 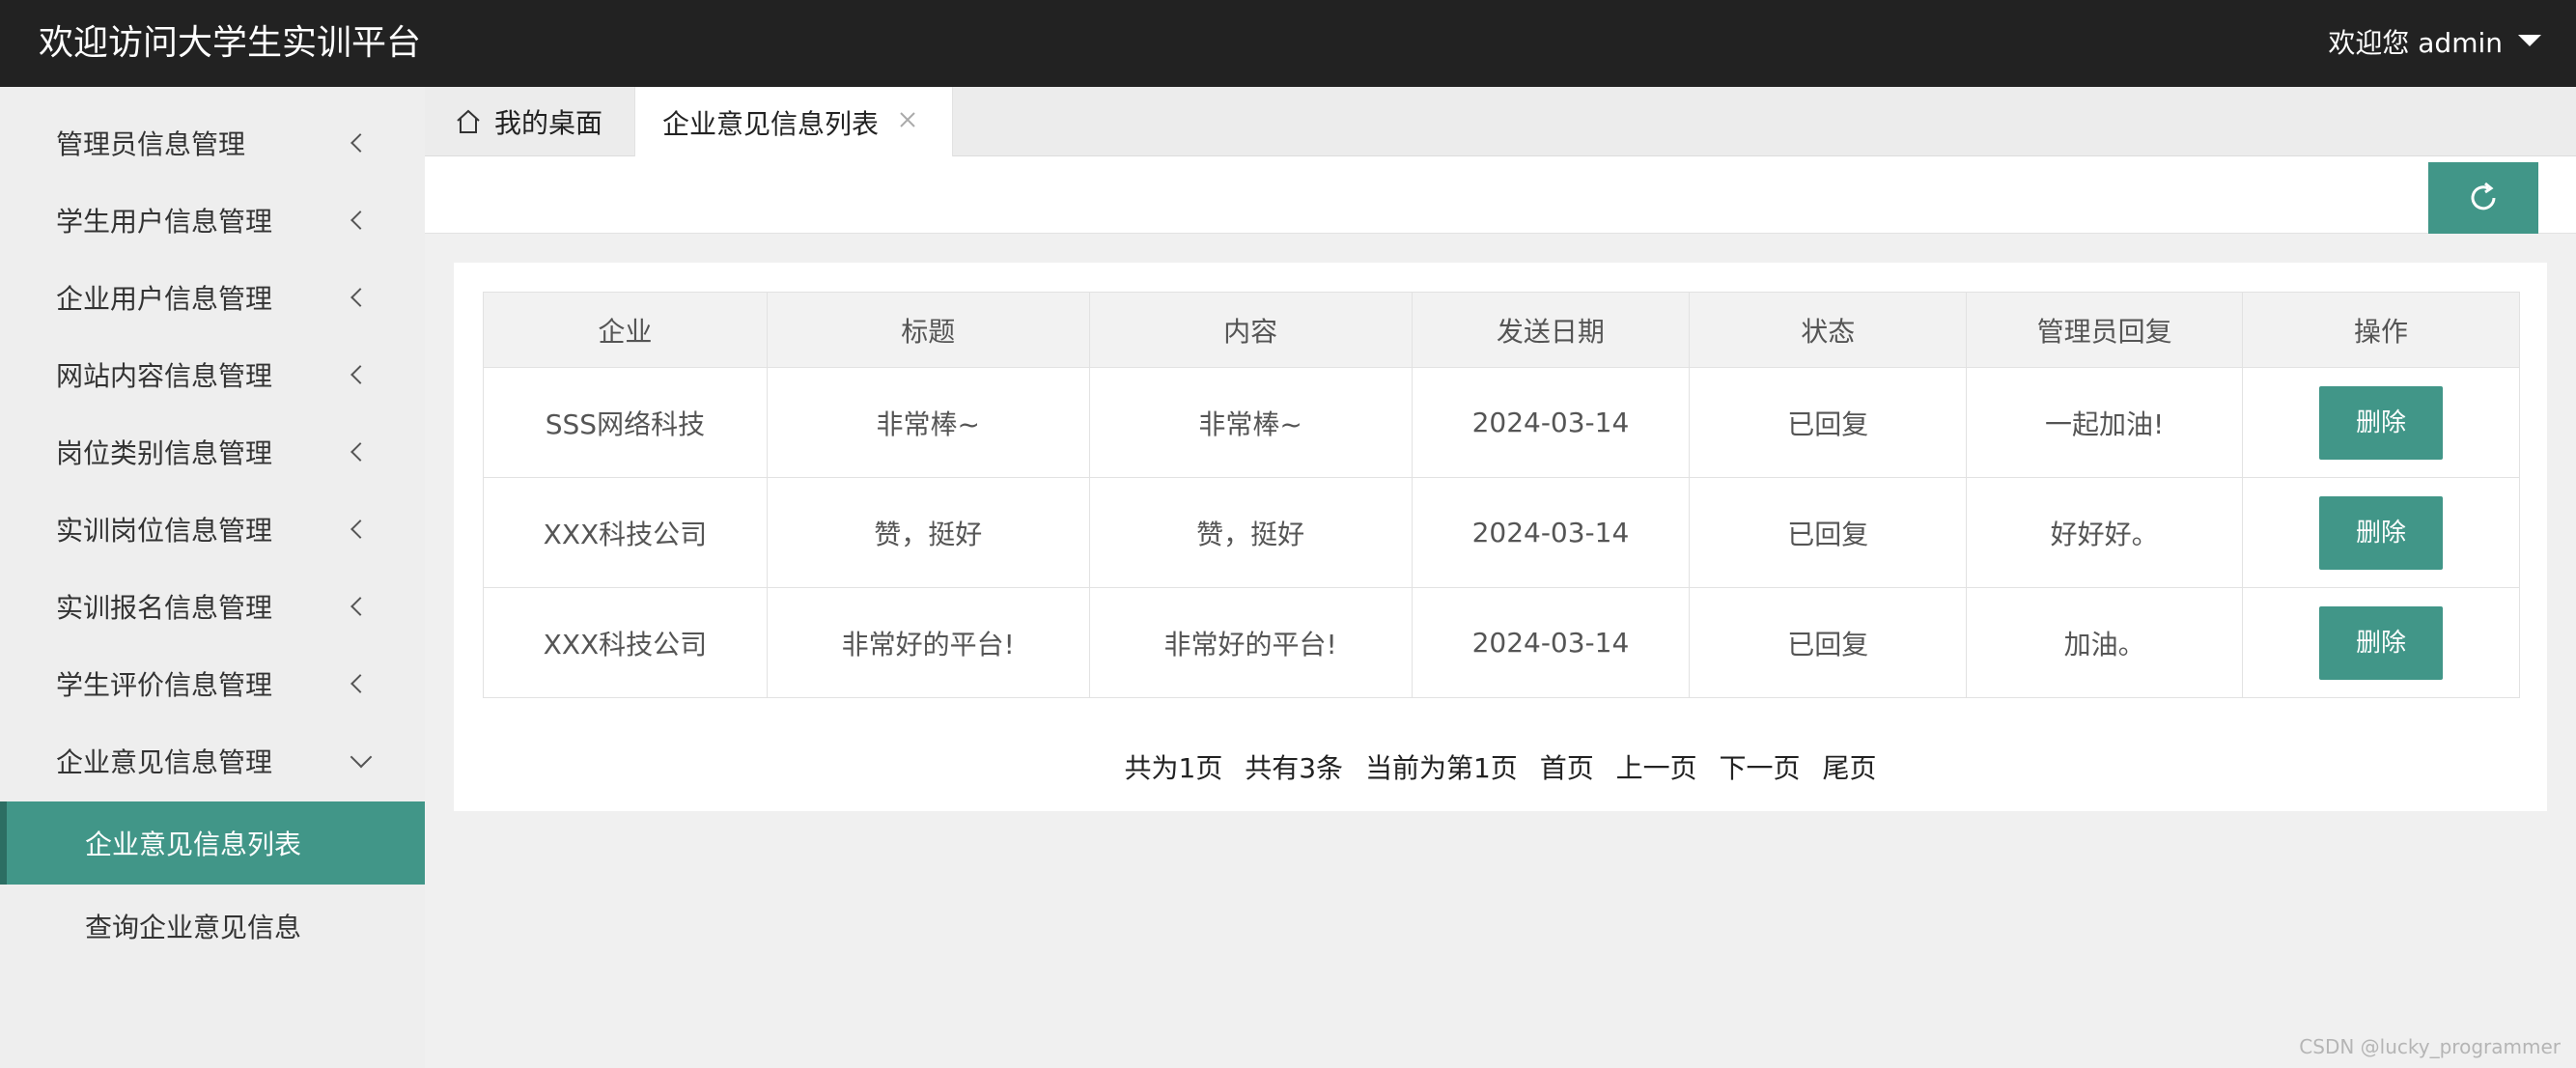 I want to click on column-header: 标题, so click(x=928, y=330).